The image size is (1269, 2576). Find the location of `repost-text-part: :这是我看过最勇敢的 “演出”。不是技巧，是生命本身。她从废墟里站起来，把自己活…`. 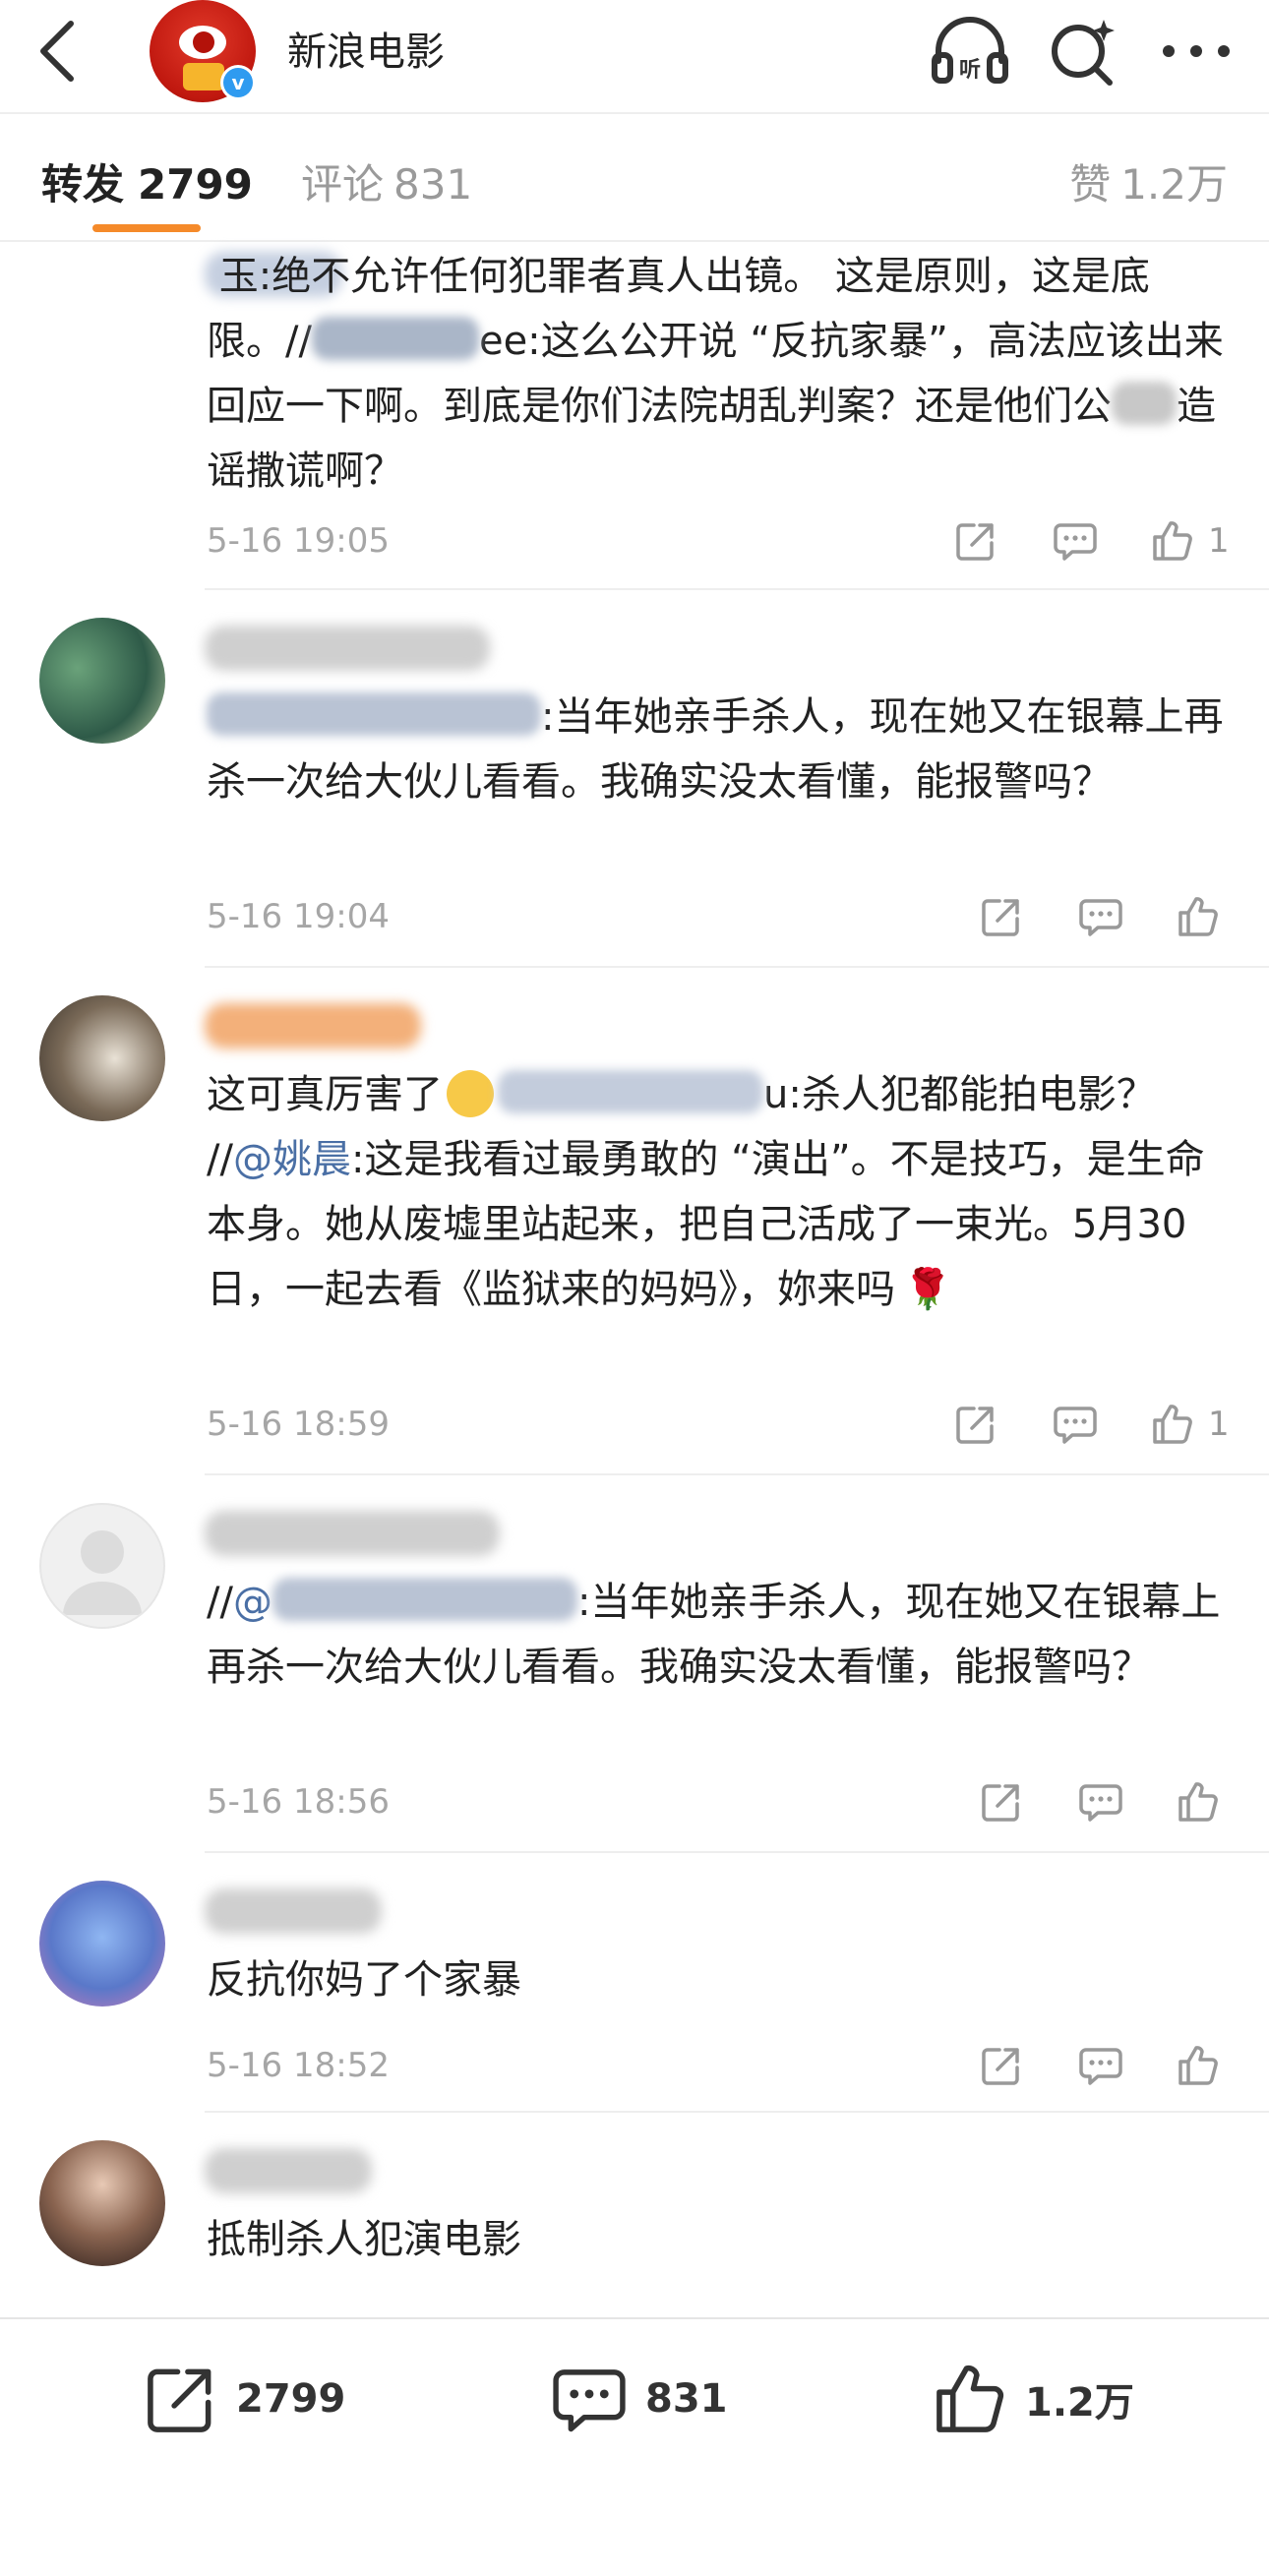

repost-text-part: :这是我看过最勇敢的 “演出”。不是技巧，是生命本身。她从废墟里站起来，把自己活… is located at coordinates (706, 1225).